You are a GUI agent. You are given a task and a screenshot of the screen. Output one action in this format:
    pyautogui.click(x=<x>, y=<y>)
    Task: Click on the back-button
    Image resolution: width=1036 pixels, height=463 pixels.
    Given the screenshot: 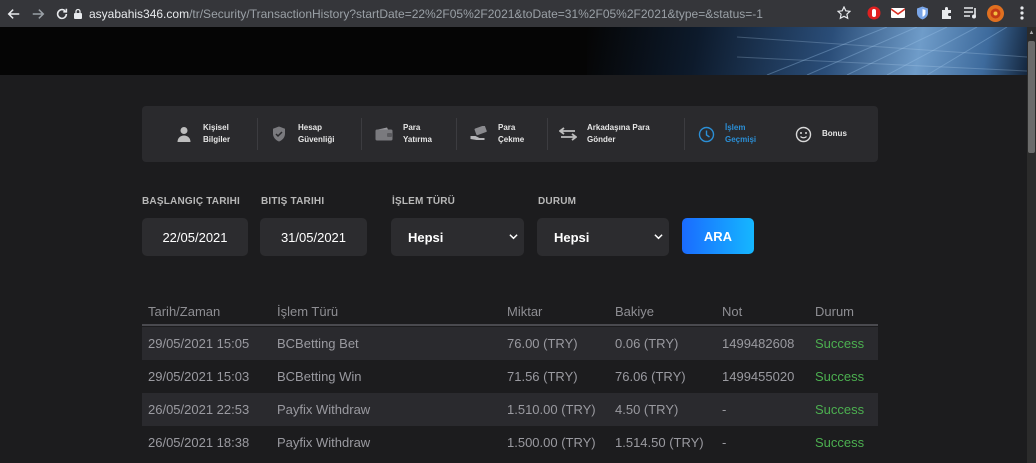 What is the action you would take?
    pyautogui.click(x=14, y=14)
    